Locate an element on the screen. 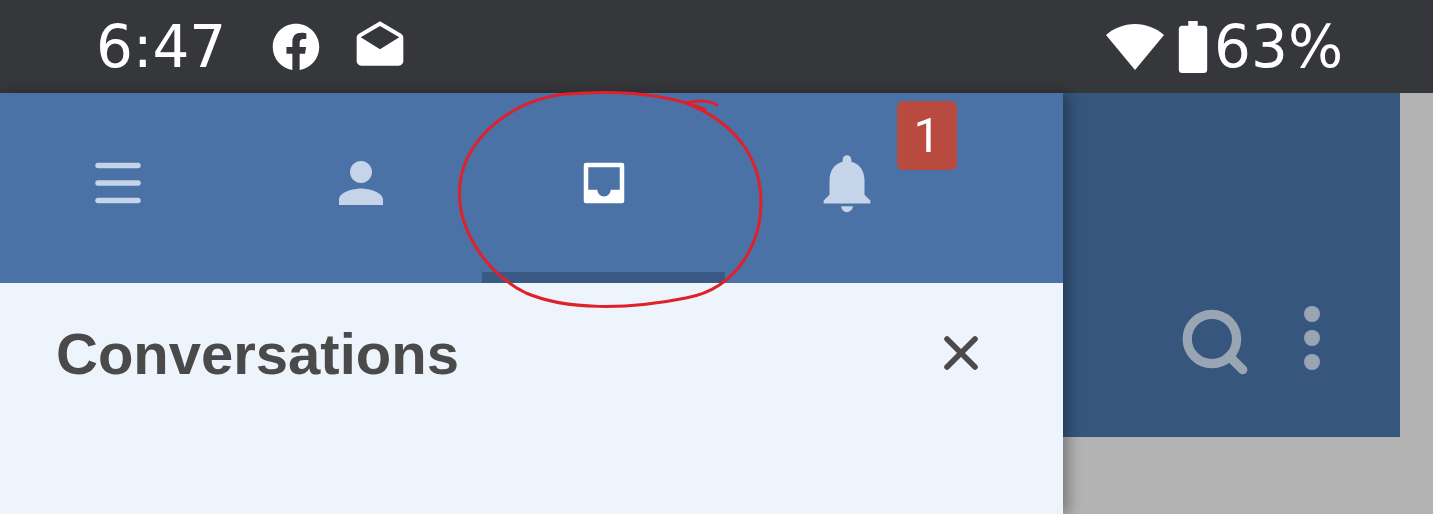  battery-percent: 63% is located at coordinates (1278, 46).